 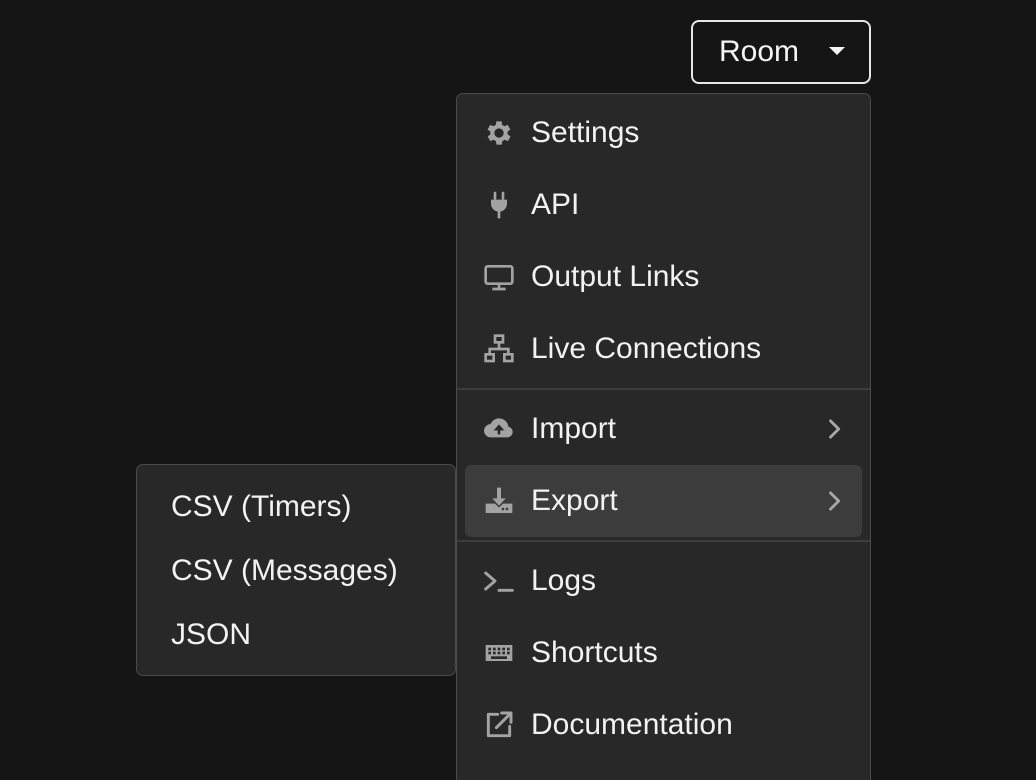 I want to click on menu-item-api: API, so click(x=663, y=205).